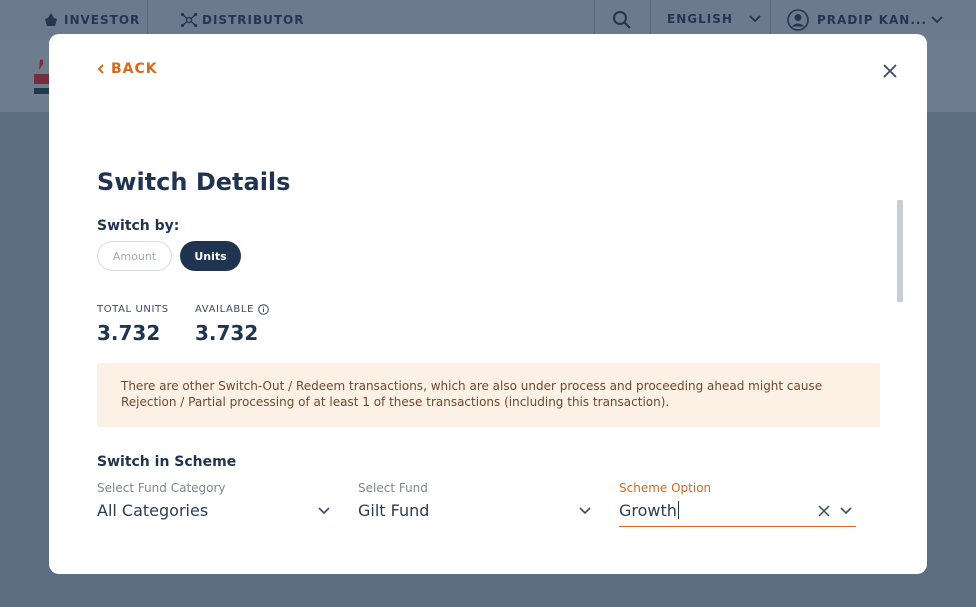 The image size is (976, 607). What do you see at coordinates (394, 510) in the screenshot?
I see `fund-value: Gilt Fund` at bounding box center [394, 510].